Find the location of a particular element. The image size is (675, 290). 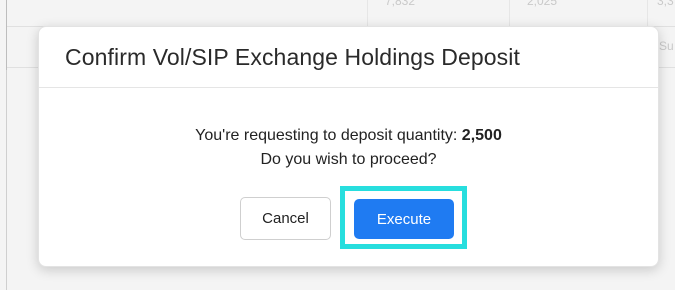

cancel-button: Cancel is located at coordinates (285, 218).